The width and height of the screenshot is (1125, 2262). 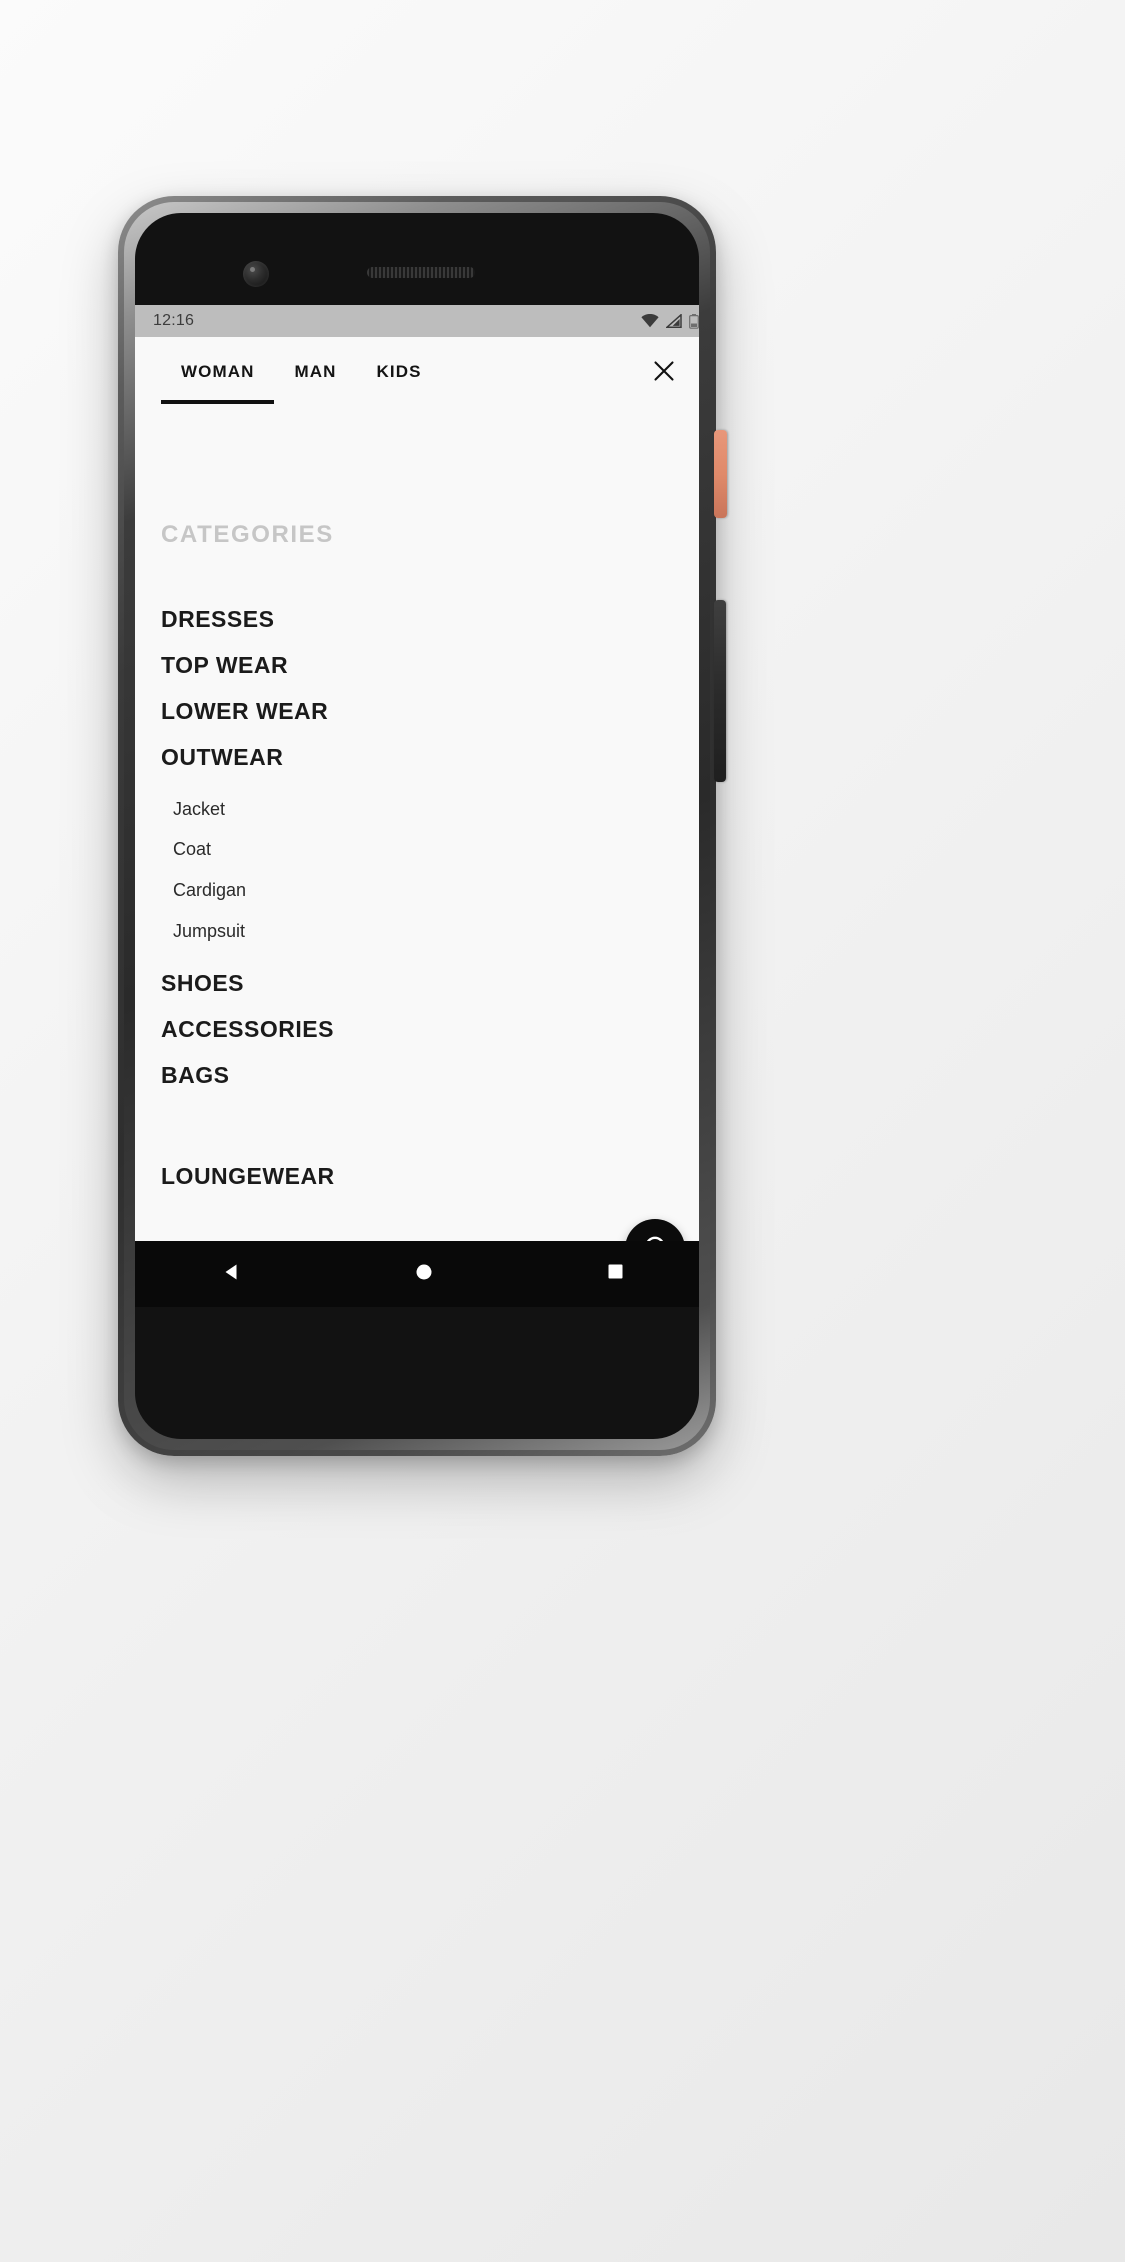 What do you see at coordinates (436, 901) in the screenshot?
I see `subcategory-item-cardigan: Cardigan` at bounding box center [436, 901].